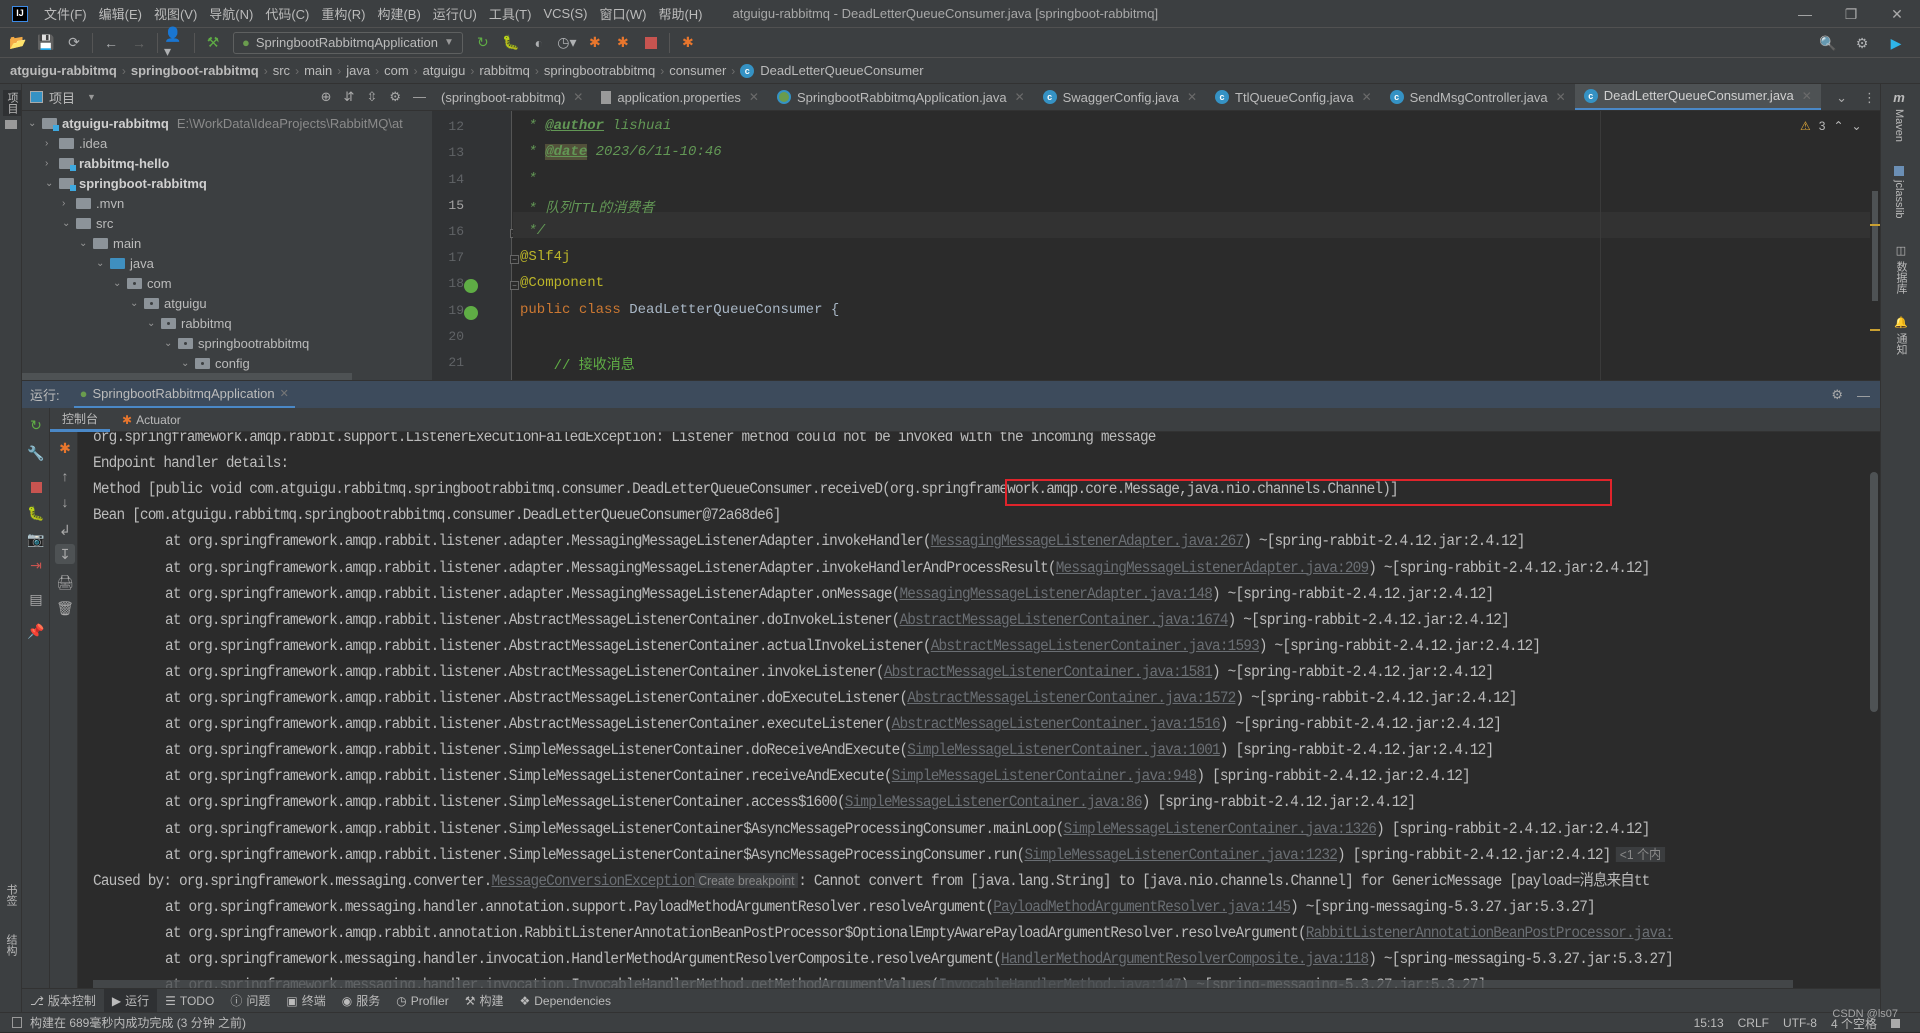  What do you see at coordinates (1087, 541) in the screenshot?
I see `source-link: MessagingMessageListenerAdapter.java:267` at bounding box center [1087, 541].